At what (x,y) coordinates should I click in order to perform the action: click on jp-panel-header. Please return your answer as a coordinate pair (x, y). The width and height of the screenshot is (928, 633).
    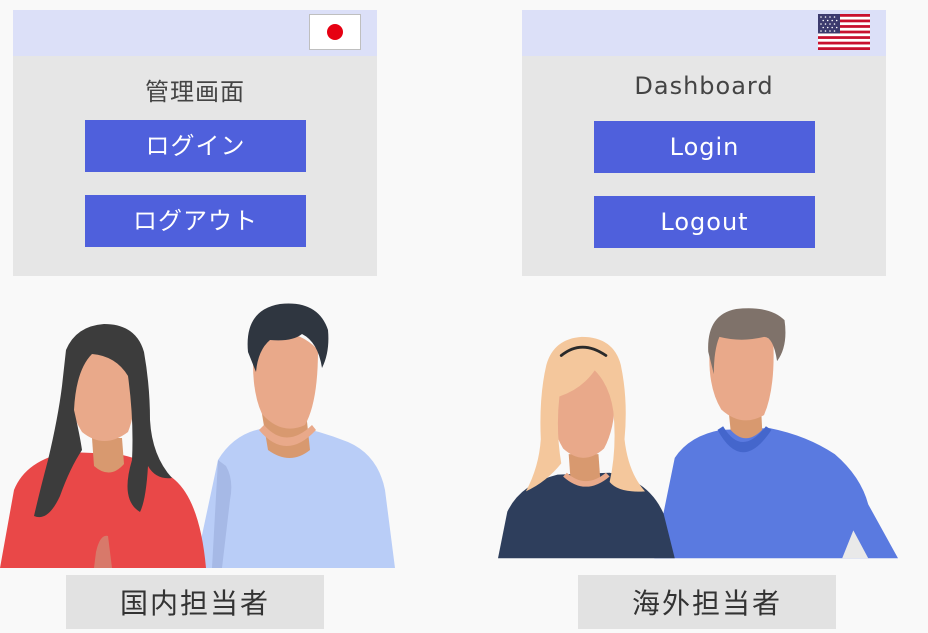
    Looking at the image, I should click on (195, 33).